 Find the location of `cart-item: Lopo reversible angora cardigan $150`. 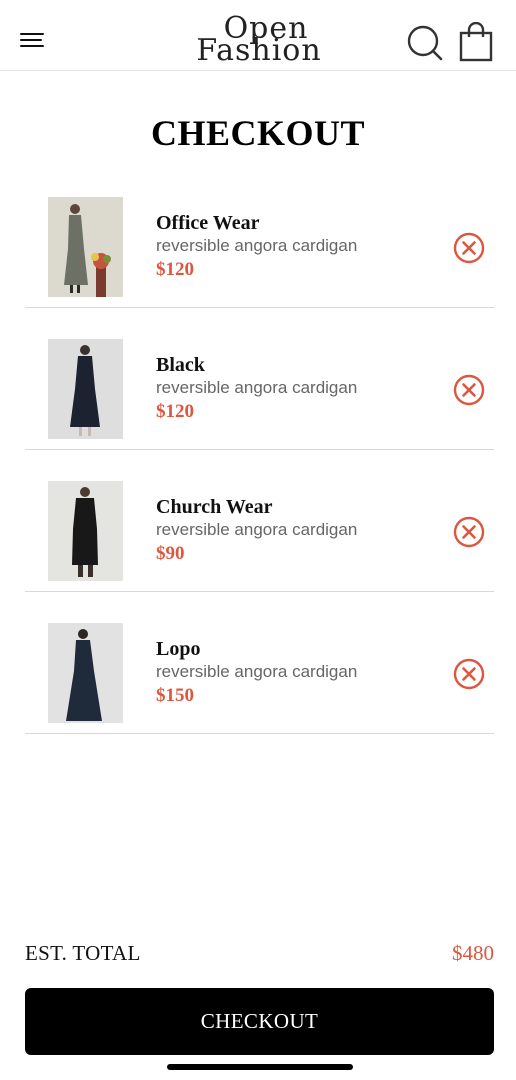

cart-item: Lopo reversible angora cardigan $150 is located at coordinates (259, 663).